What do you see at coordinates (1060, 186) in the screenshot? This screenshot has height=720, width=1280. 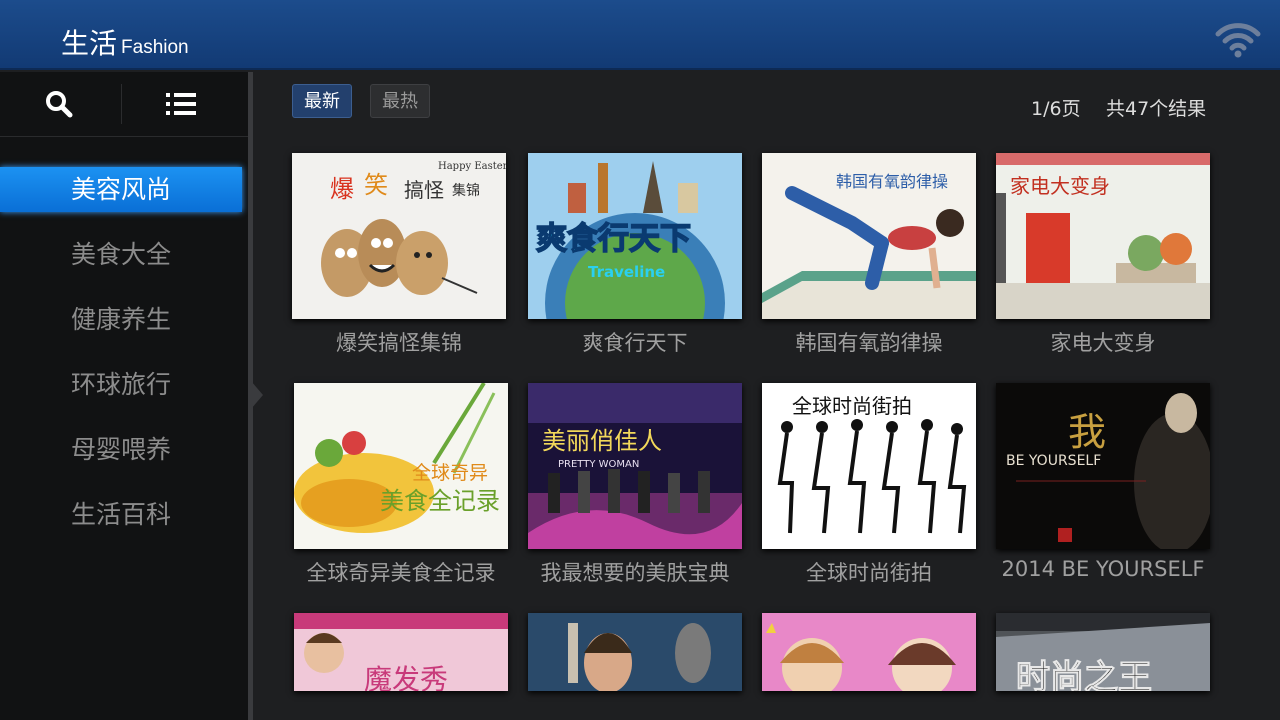 I see `thumb-text: 家电大变身` at bounding box center [1060, 186].